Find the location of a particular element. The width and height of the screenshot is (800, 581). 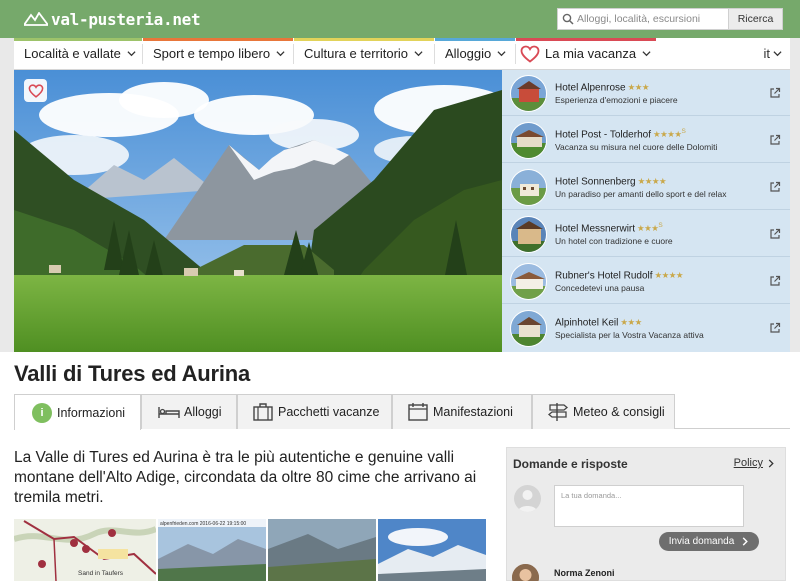

send-question-button: Invia domanda is located at coordinates (709, 541).